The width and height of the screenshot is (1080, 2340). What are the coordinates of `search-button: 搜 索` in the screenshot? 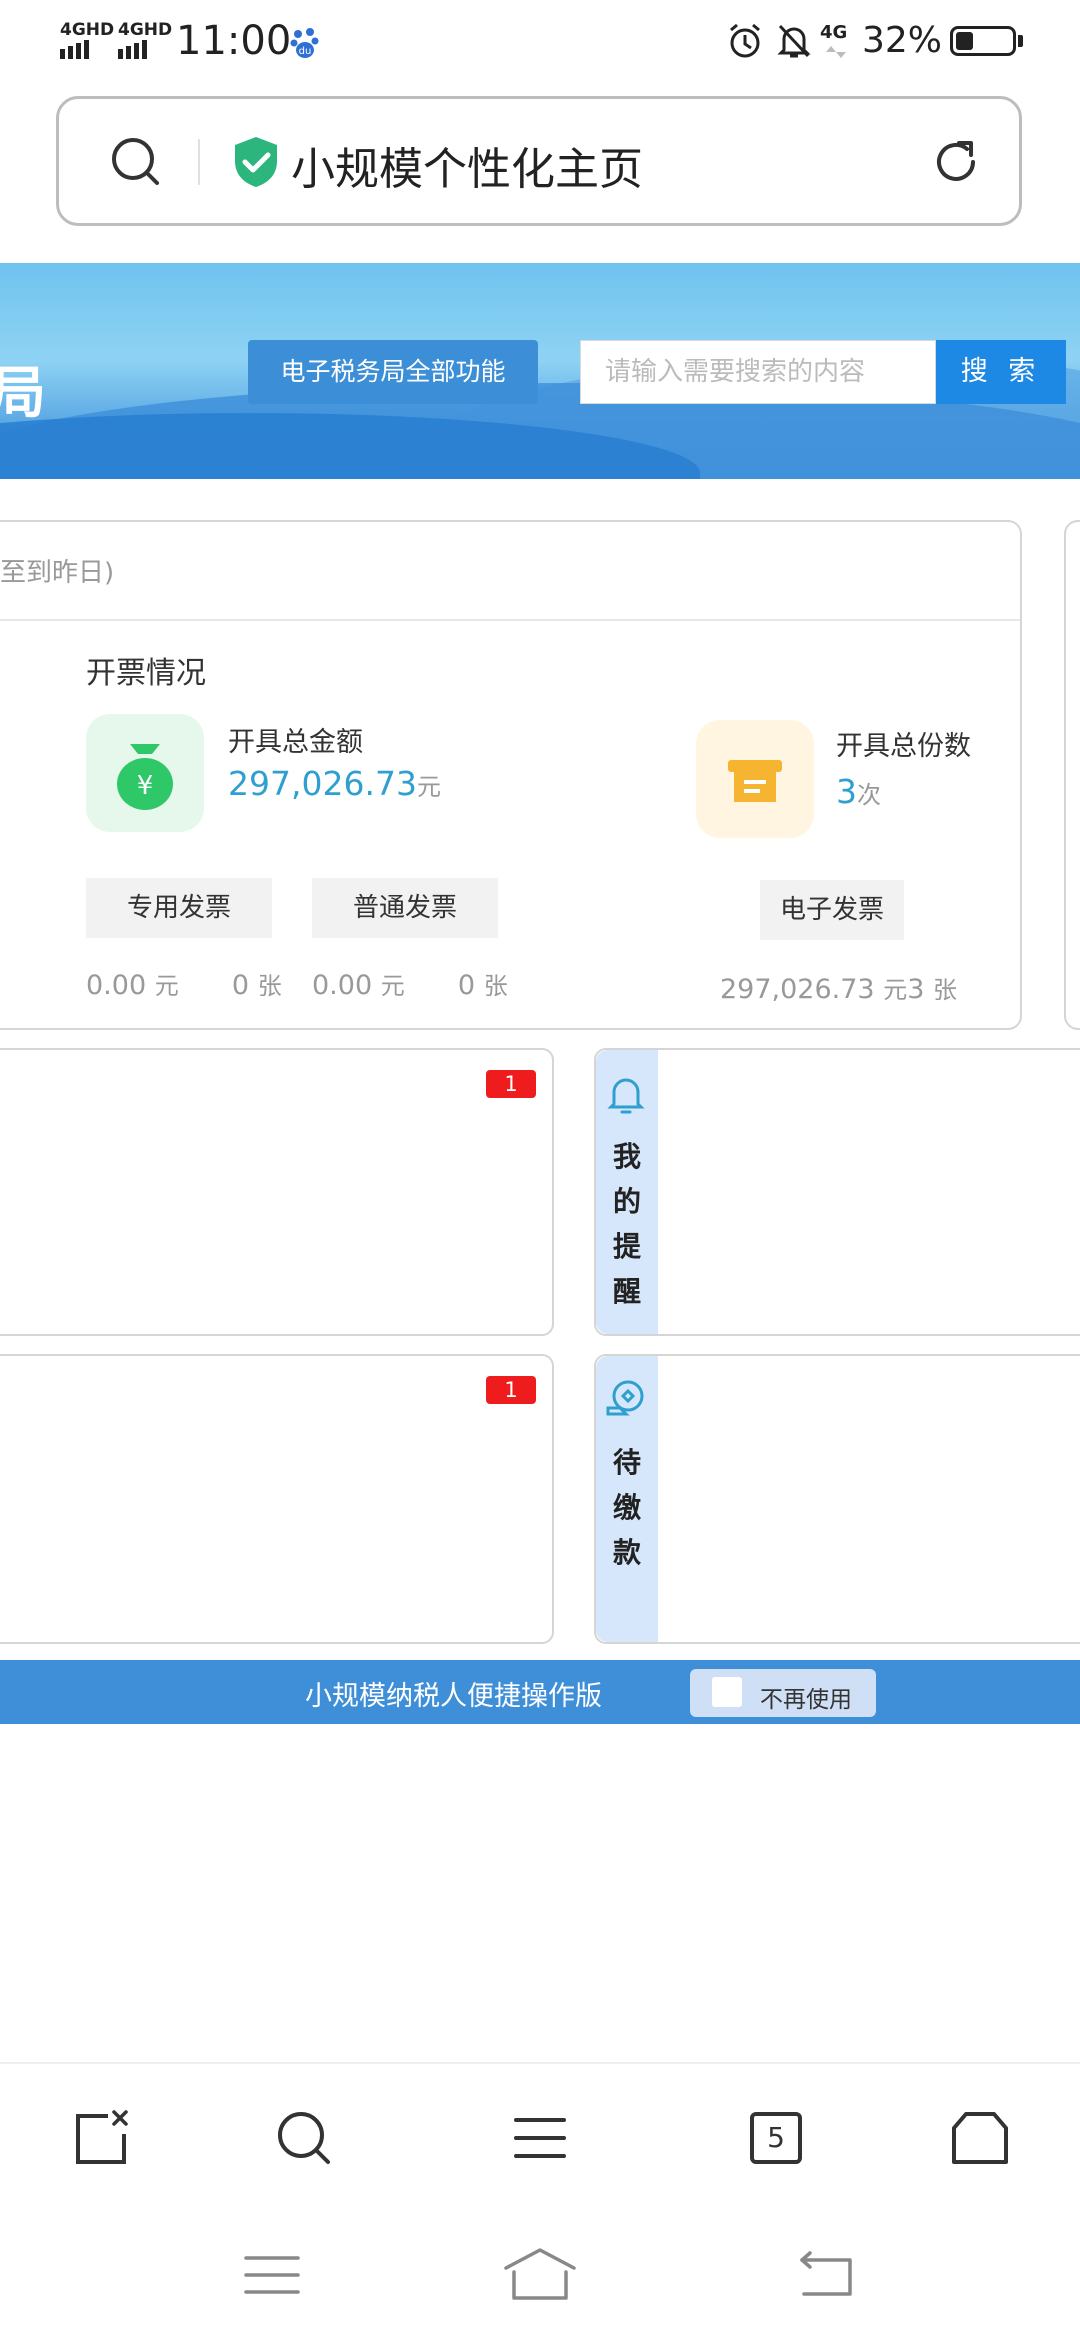 It's located at (1001, 372).